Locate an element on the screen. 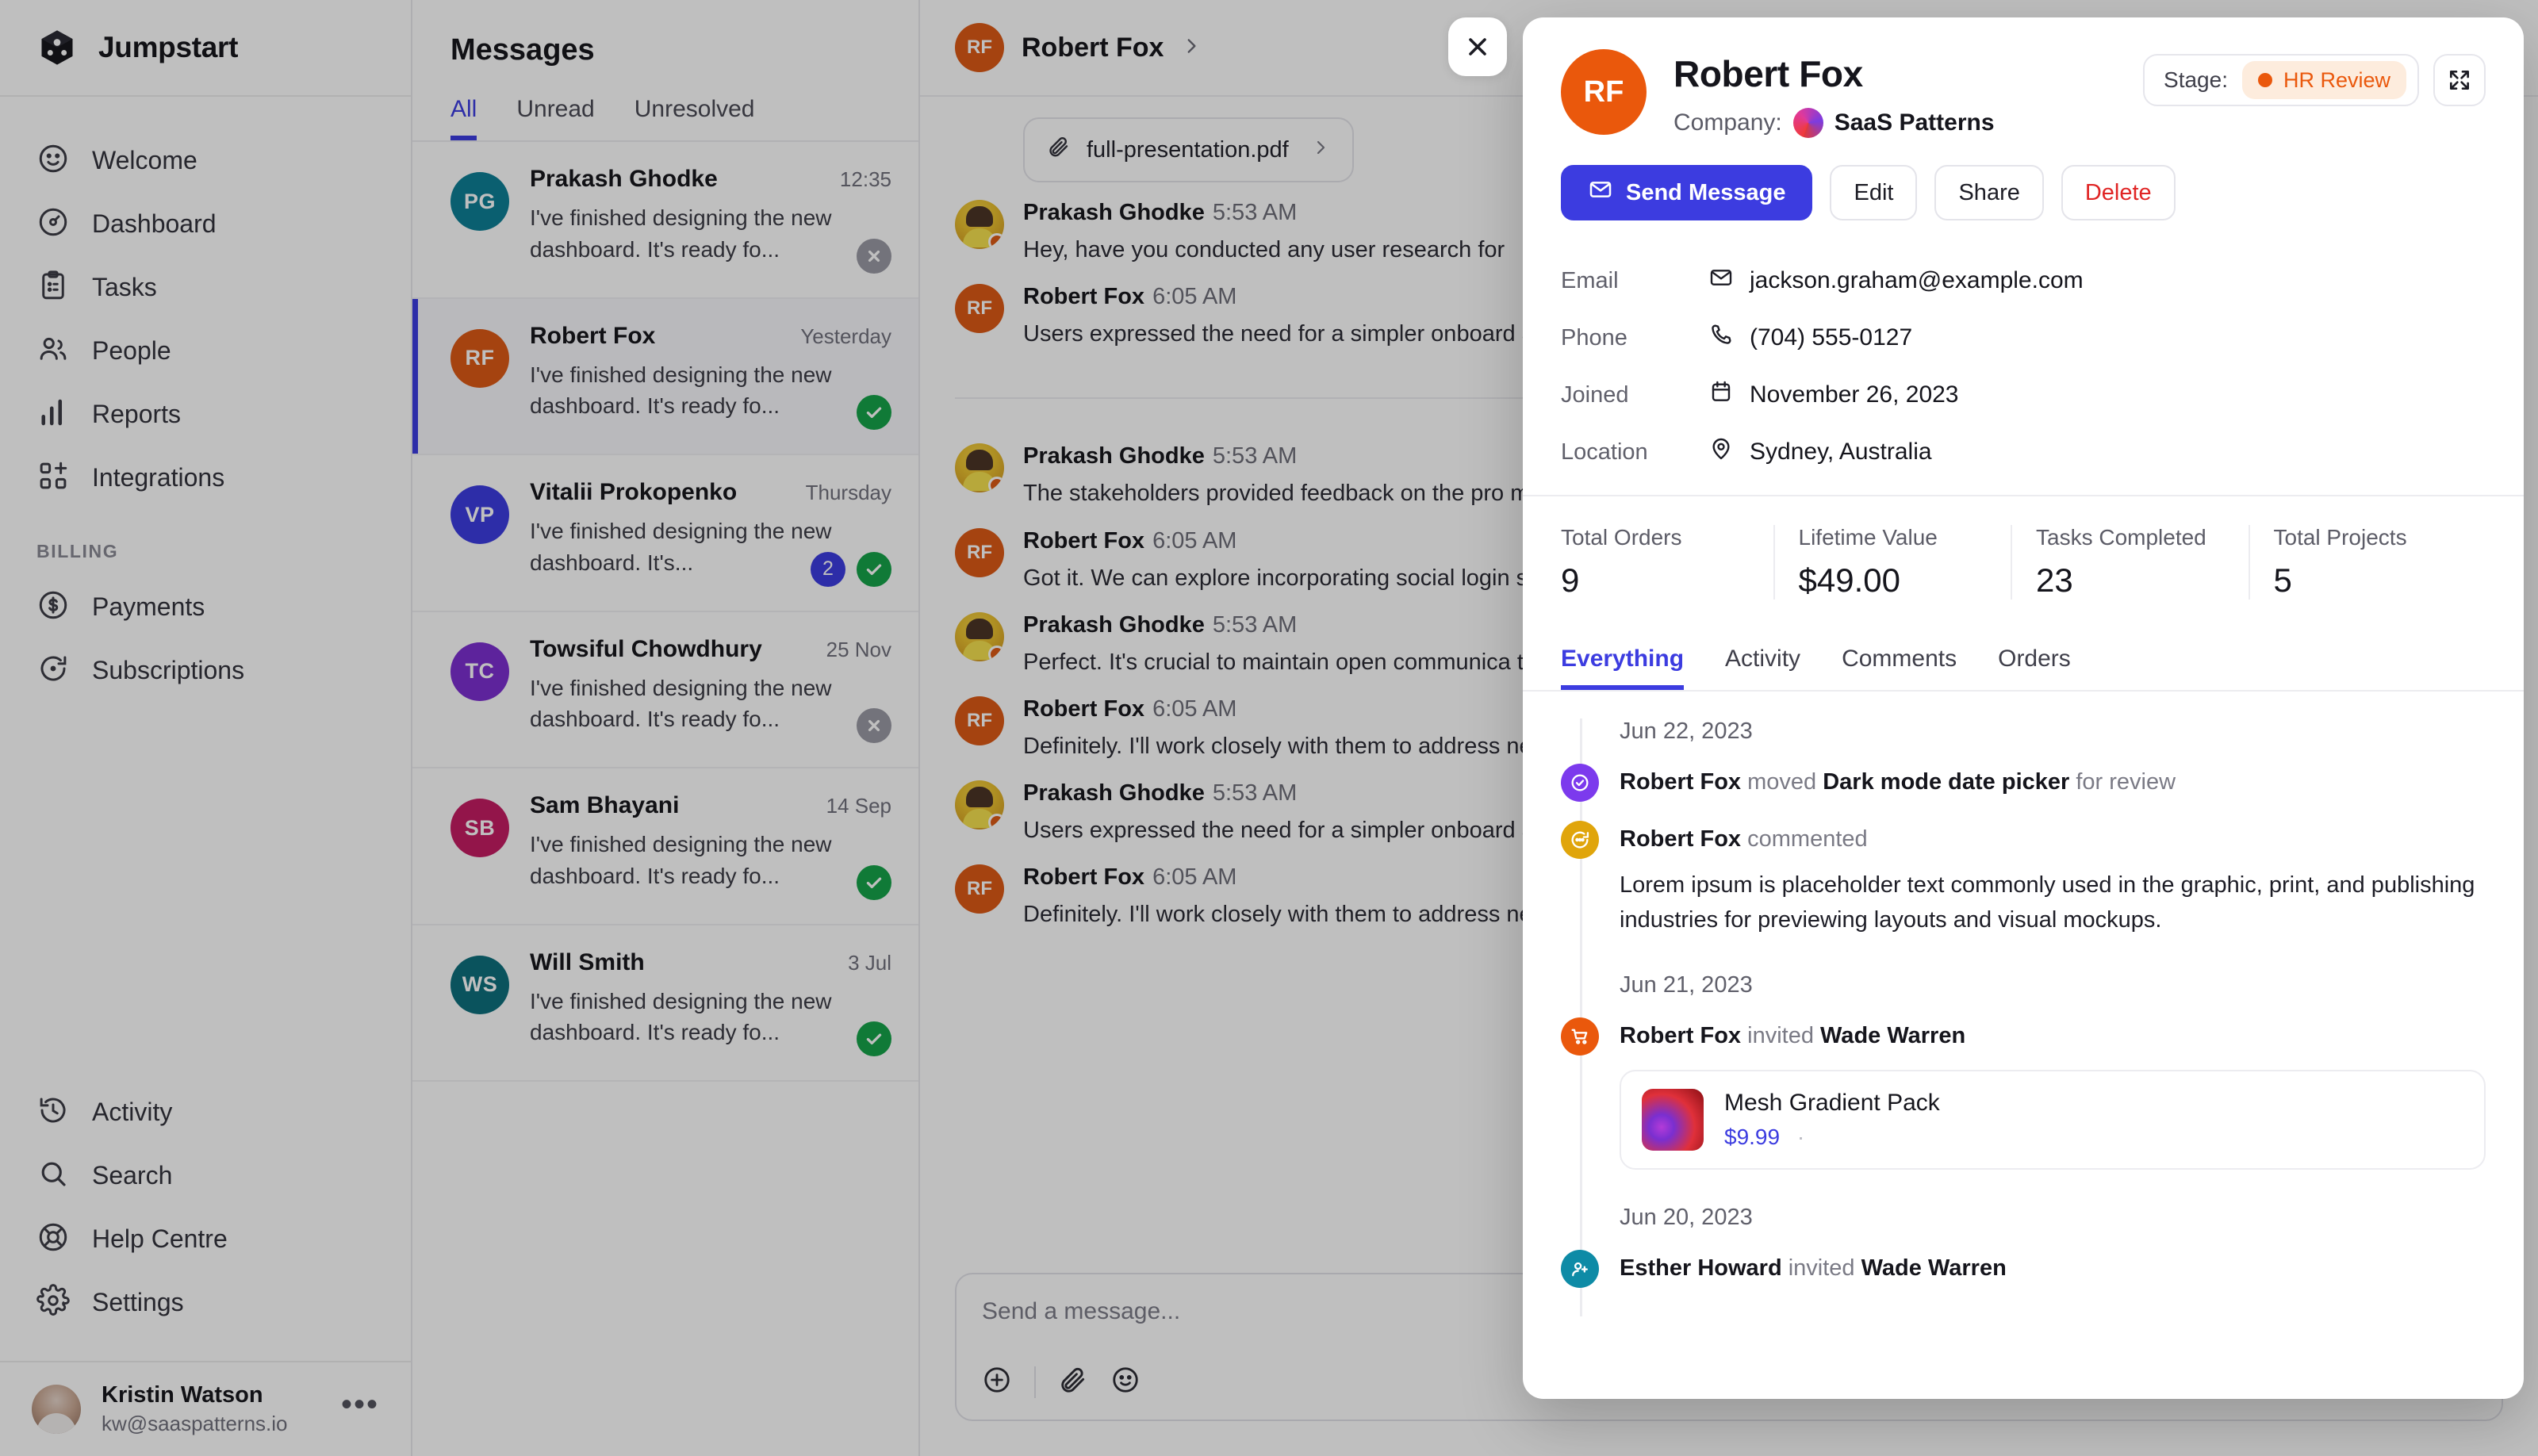  timeline-date: Jun 20, 2023 is located at coordinates (1686, 1218).